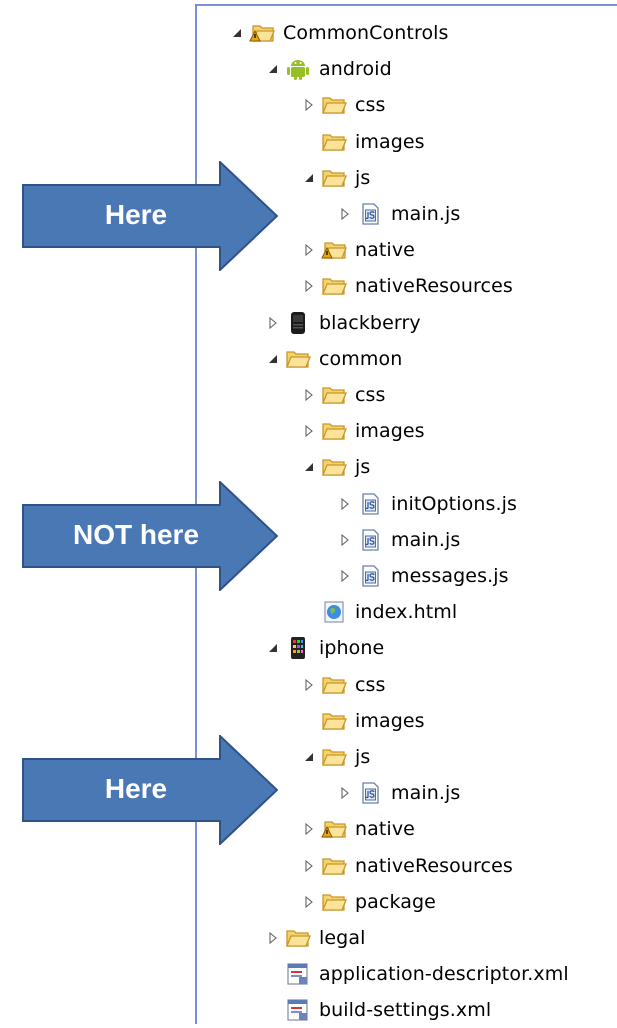  What do you see at coordinates (328, 69) in the screenshot?
I see `tree-item: android` at bounding box center [328, 69].